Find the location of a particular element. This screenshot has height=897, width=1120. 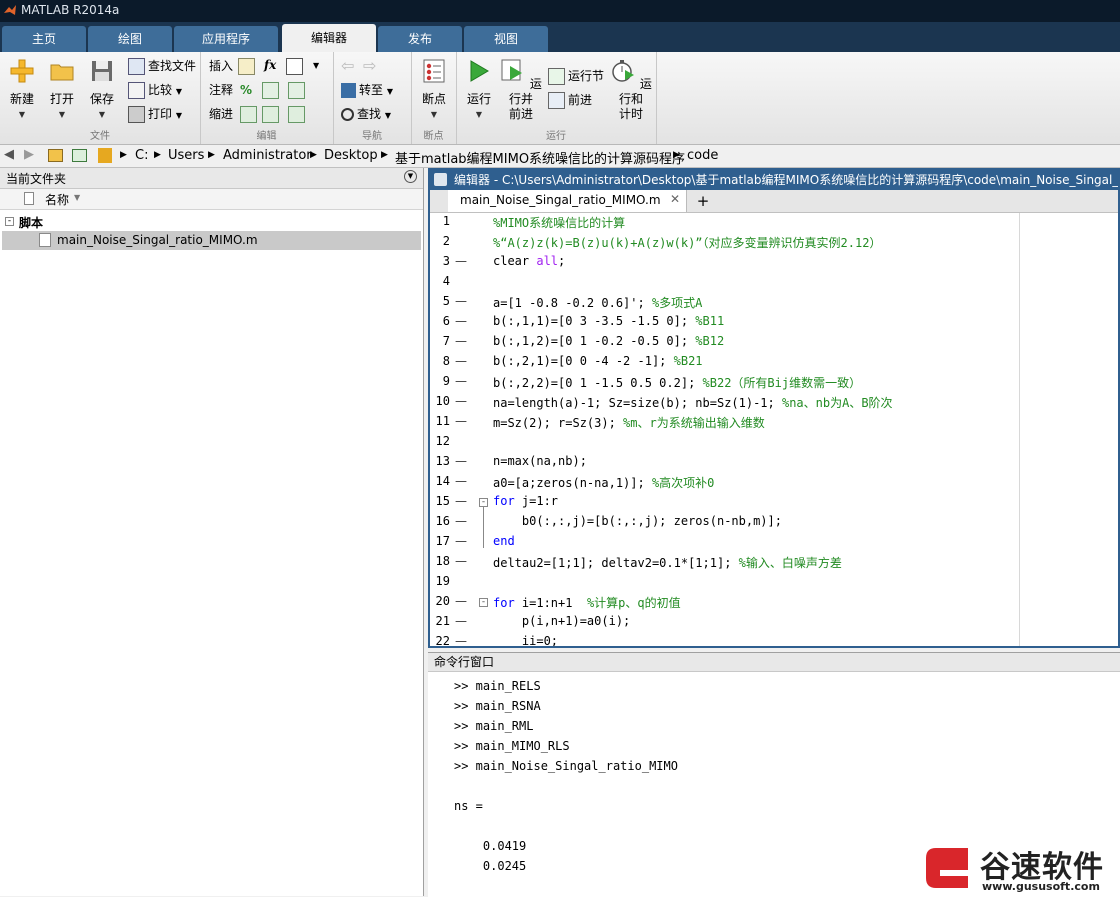

advance-button: 前进 is located at coordinates (570, 100).